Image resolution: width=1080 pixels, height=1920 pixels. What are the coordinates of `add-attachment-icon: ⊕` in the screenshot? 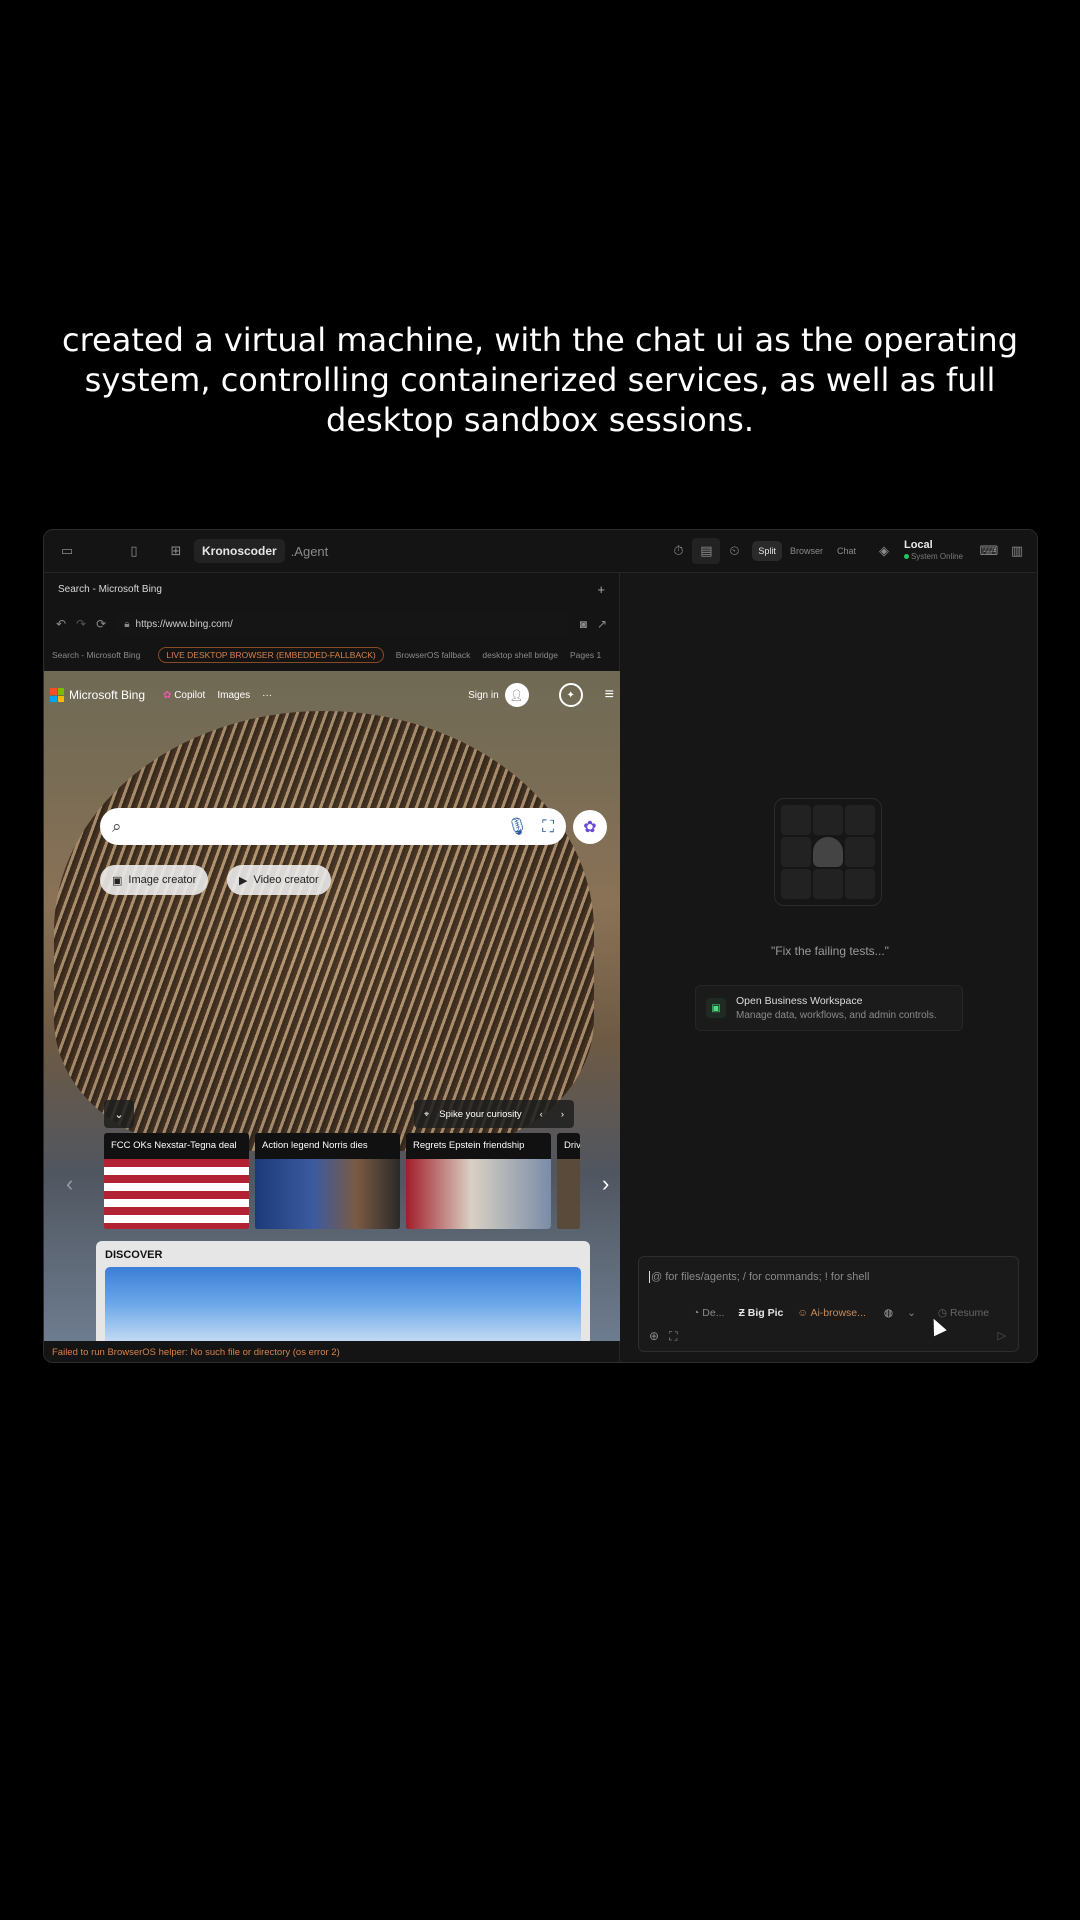 It's located at (654, 1336).